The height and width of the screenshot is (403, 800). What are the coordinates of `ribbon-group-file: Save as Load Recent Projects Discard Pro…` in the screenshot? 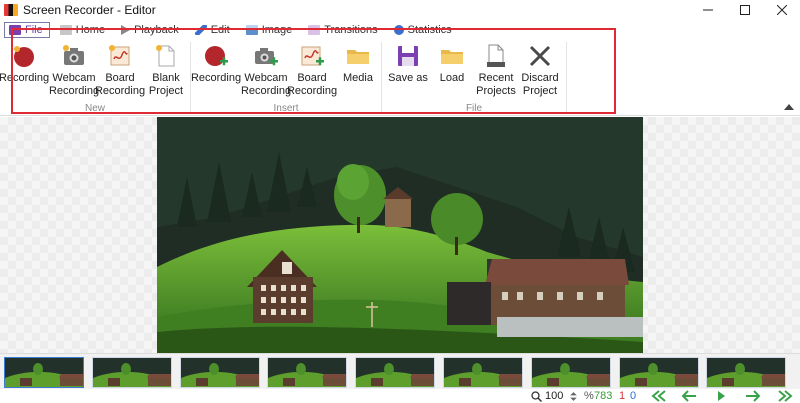 It's located at (474, 77).